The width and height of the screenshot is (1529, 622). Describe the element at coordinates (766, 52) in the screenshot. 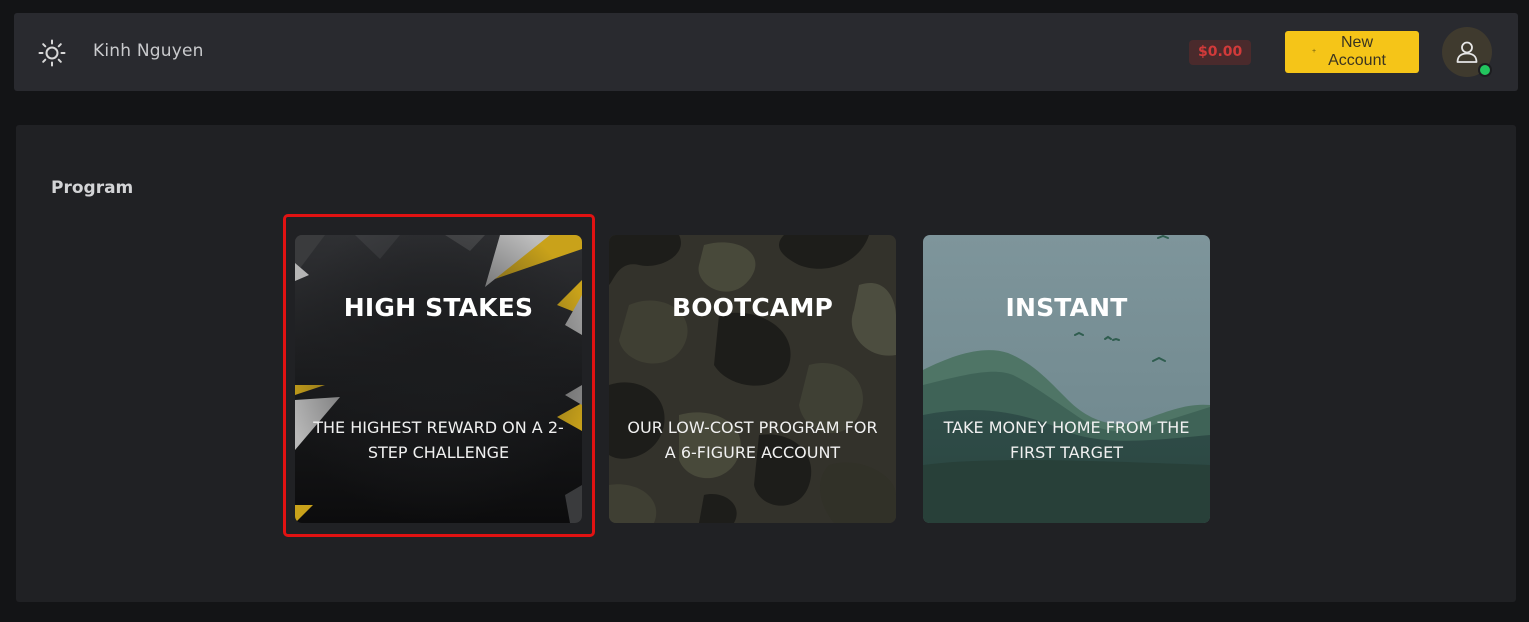

I see `top-bar: Kinh Nguyen $0.00 + New Account` at that location.